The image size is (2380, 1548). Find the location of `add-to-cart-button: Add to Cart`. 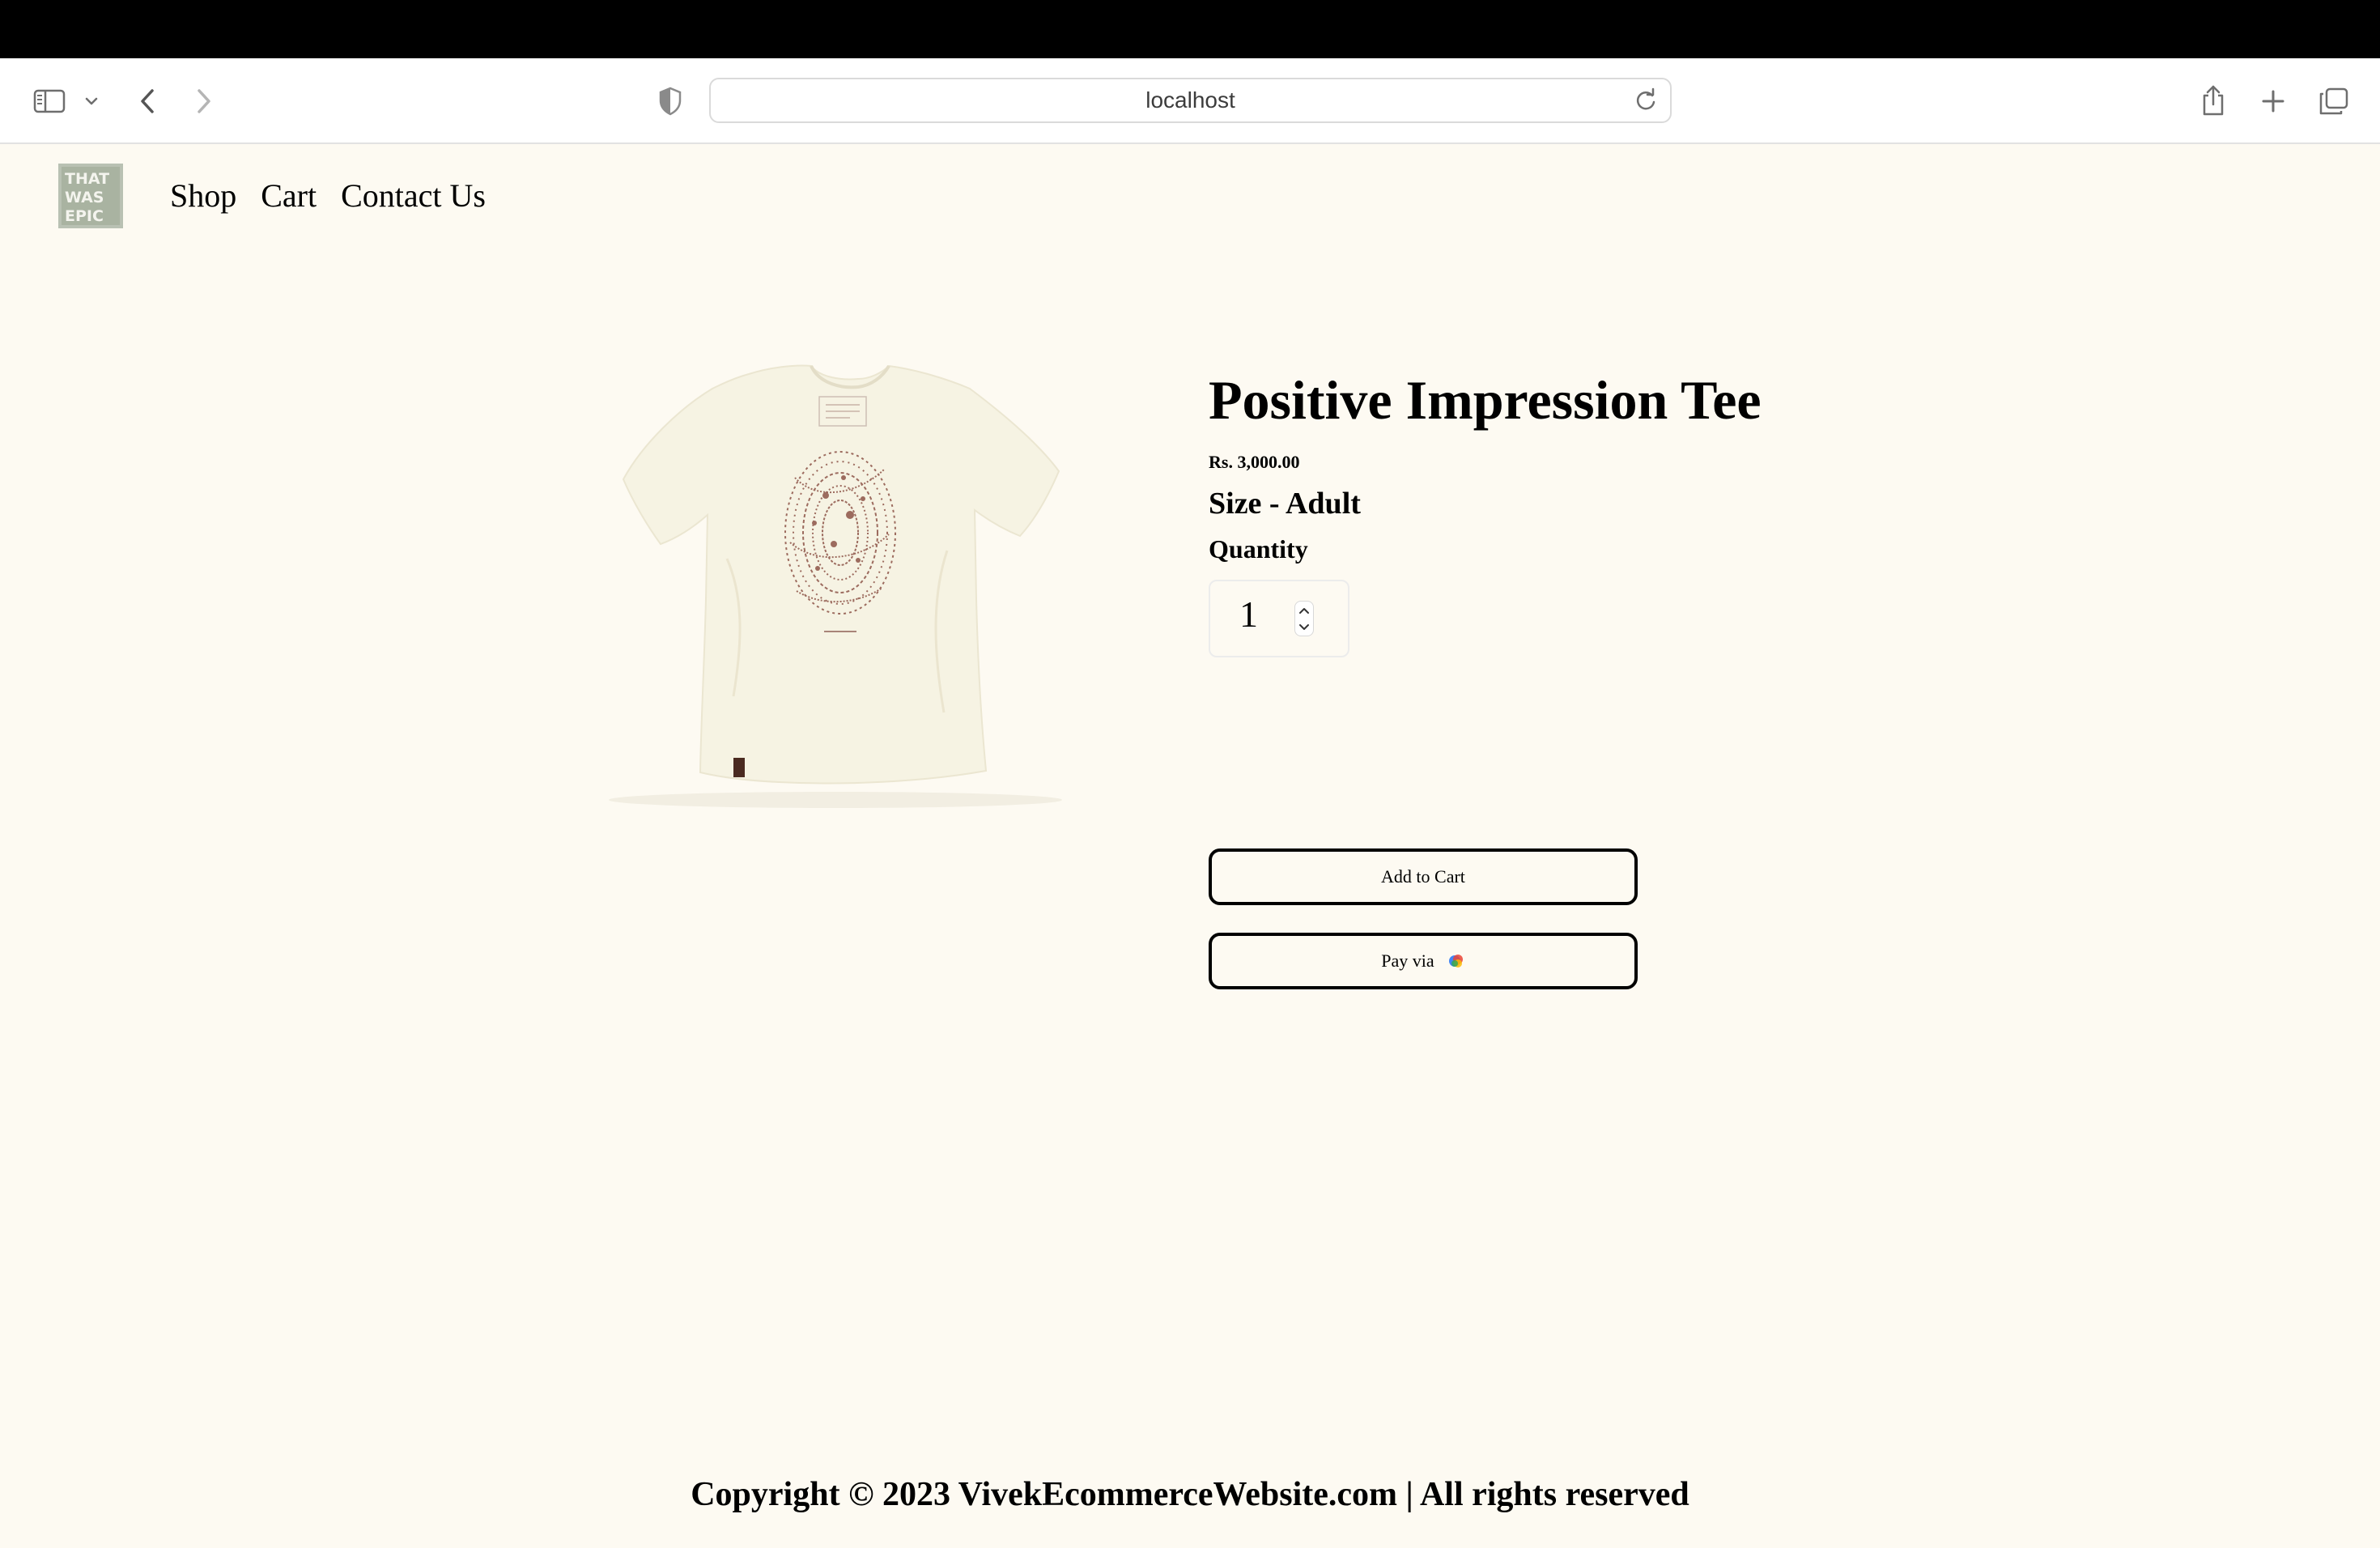

add-to-cart-button: Add to Cart is located at coordinates (1423, 877).